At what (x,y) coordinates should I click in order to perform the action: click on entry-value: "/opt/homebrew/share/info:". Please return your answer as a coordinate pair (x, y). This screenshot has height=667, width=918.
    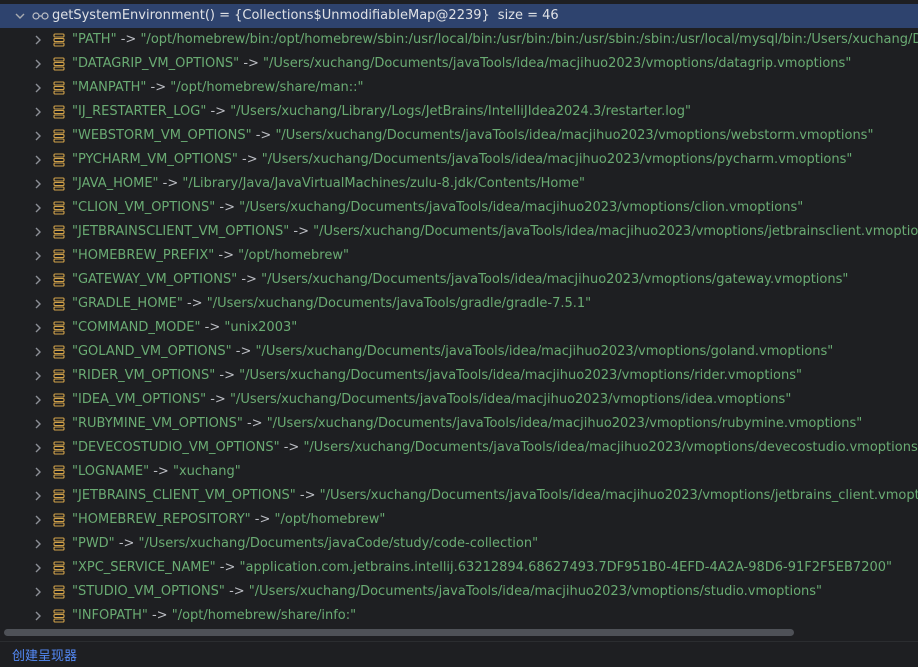
    Looking at the image, I should click on (264, 615).